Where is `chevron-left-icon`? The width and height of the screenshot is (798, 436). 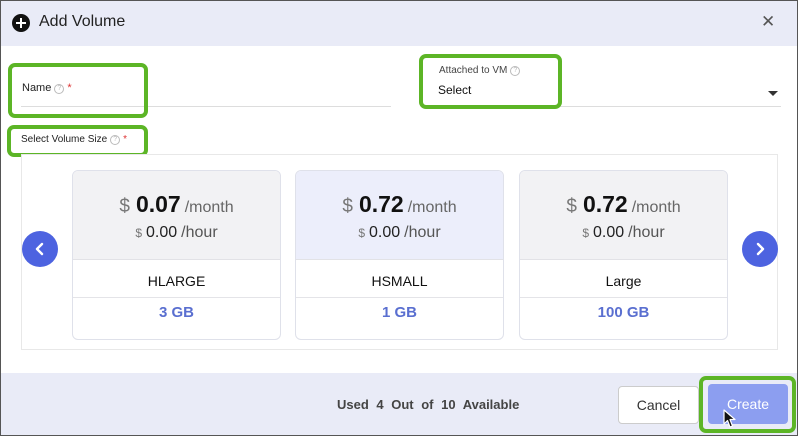
chevron-left-icon is located at coordinates (39, 249).